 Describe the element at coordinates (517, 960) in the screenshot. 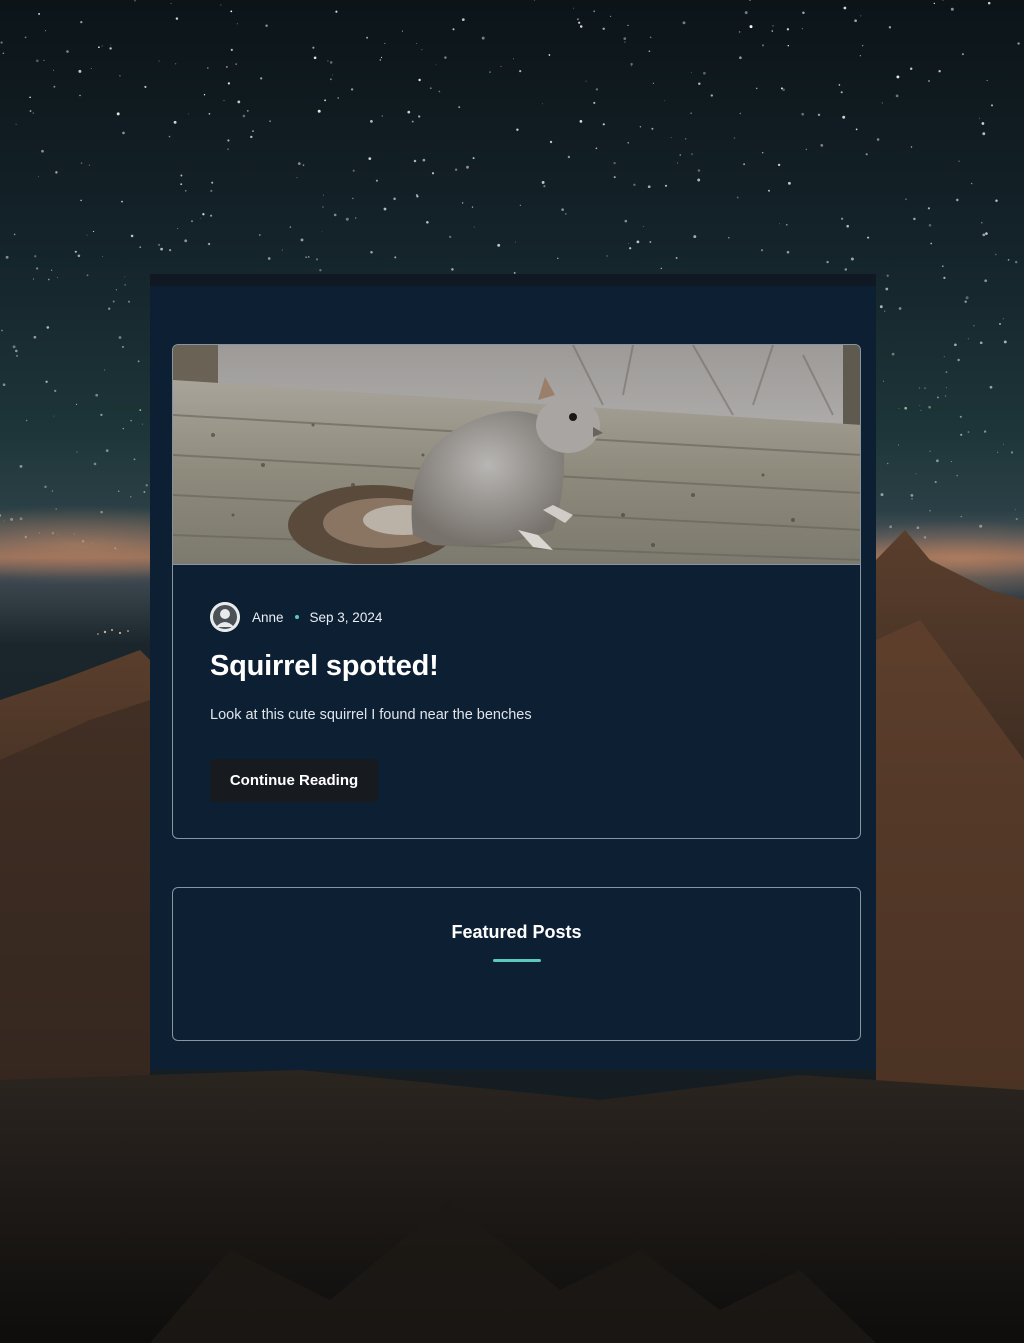

I see `featured-title-underline` at that location.